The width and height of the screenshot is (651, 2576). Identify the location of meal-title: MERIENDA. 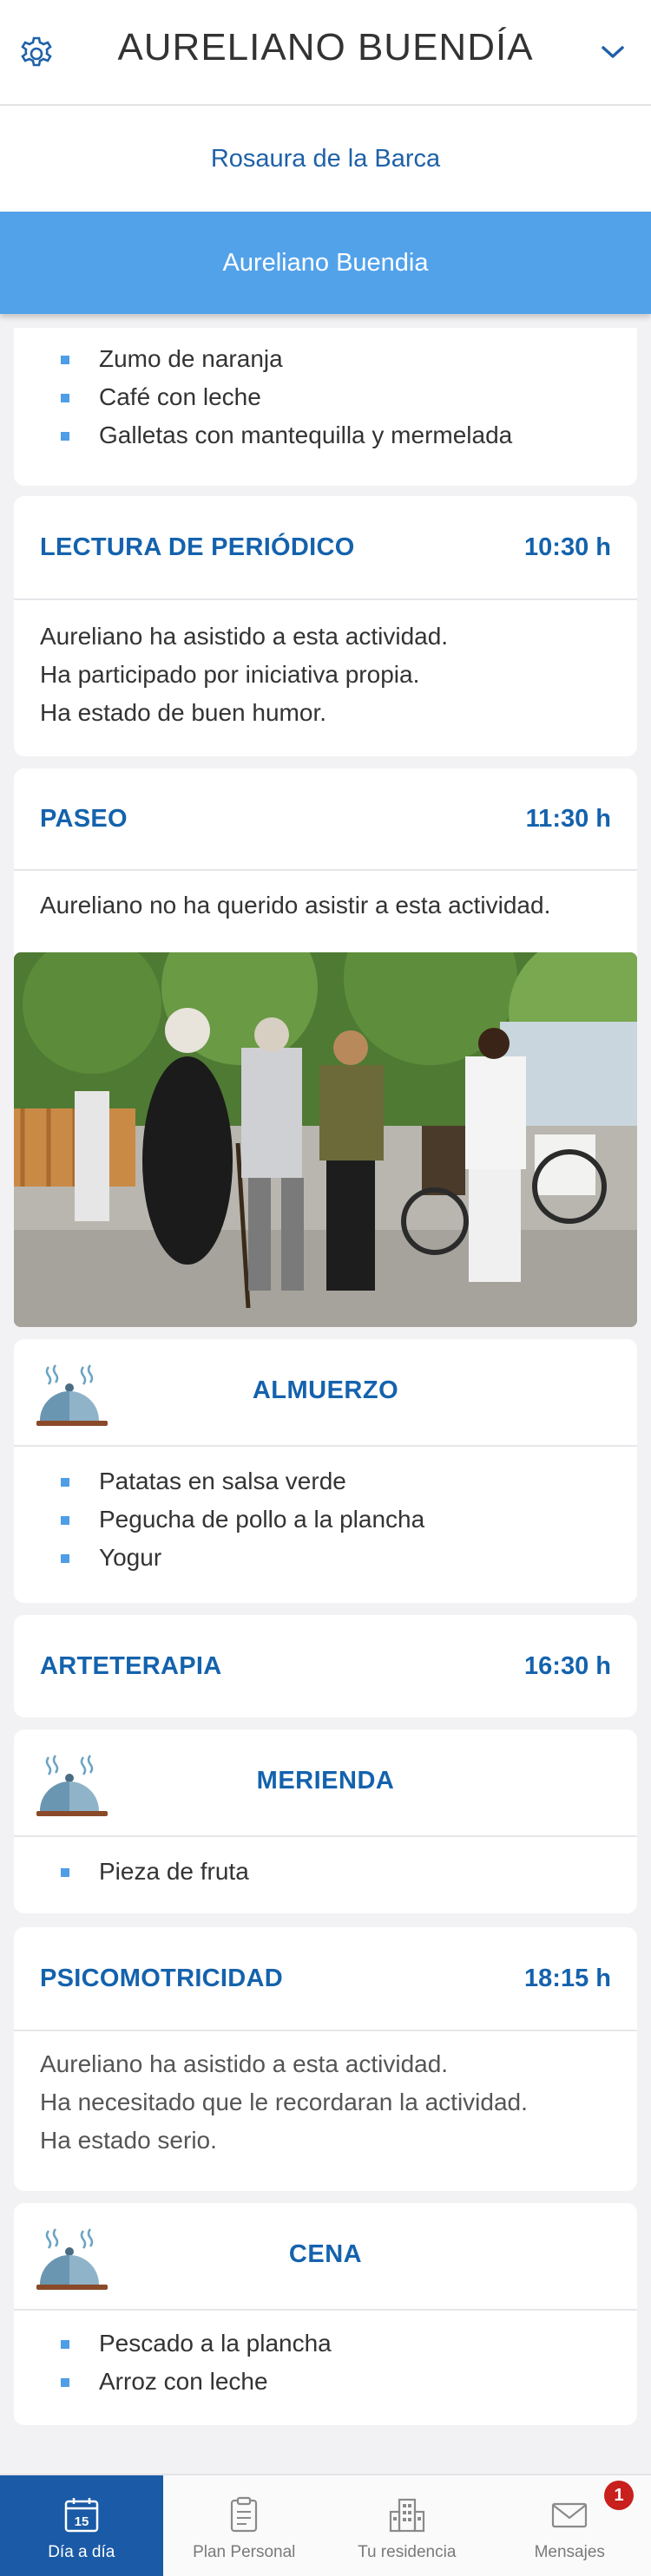
(325, 1781).